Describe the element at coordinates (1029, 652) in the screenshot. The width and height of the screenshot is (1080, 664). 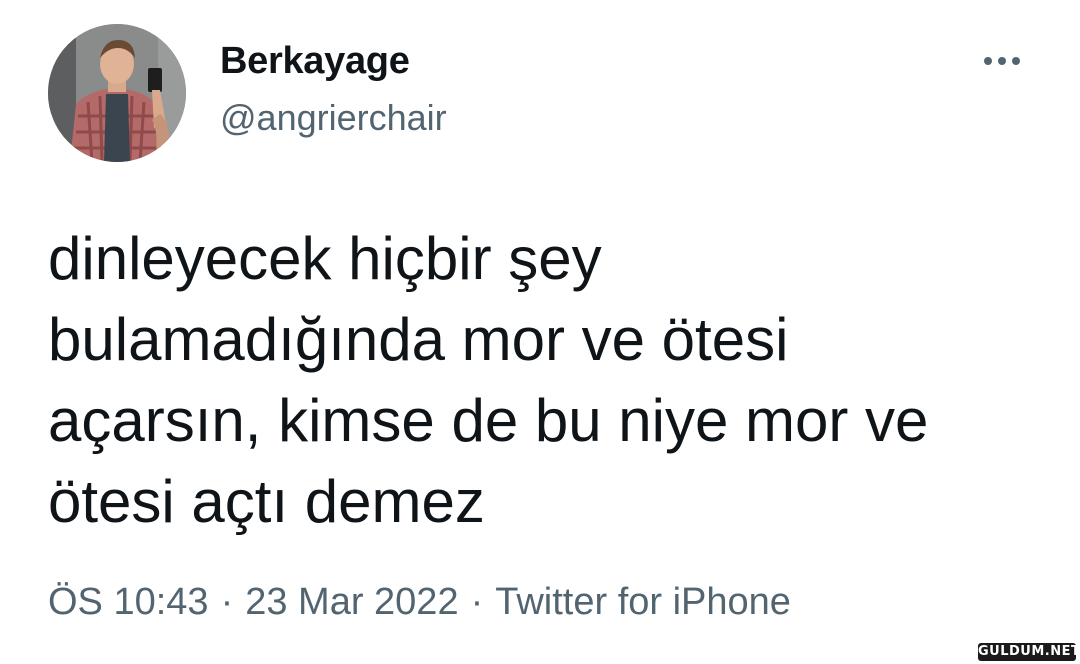
I see `watermark: GULDUM.NET` at that location.